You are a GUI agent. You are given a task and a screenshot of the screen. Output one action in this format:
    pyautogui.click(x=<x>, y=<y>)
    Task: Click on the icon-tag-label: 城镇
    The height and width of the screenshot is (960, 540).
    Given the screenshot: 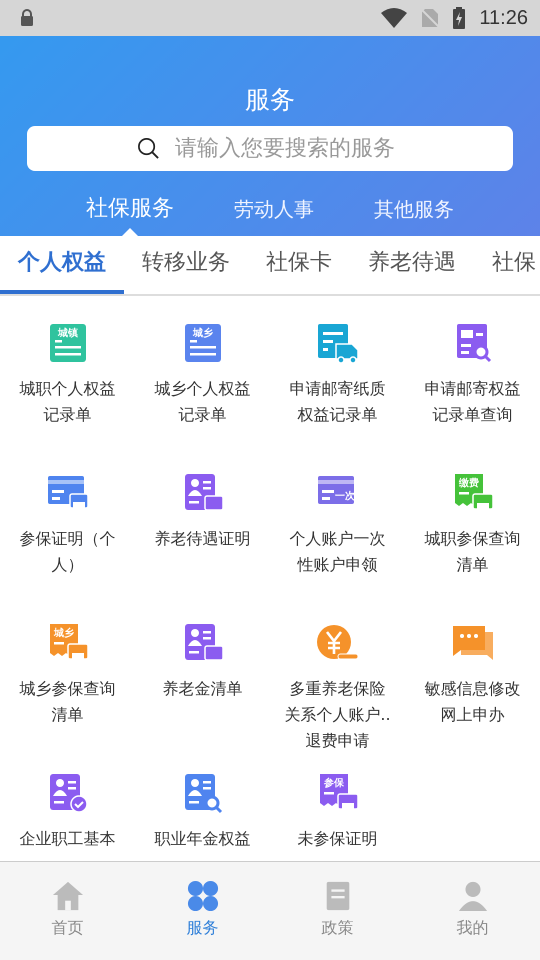 What is the action you would take?
    pyautogui.click(x=68, y=333)
    